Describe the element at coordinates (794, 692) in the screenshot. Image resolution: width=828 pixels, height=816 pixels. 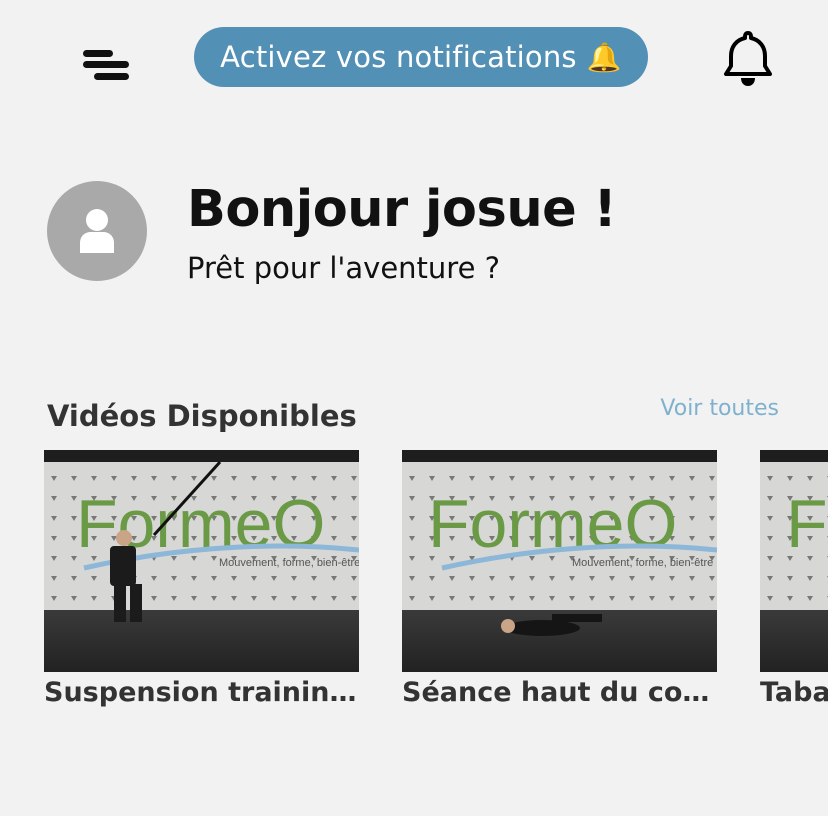
I see `video-title: Taba` at that location.